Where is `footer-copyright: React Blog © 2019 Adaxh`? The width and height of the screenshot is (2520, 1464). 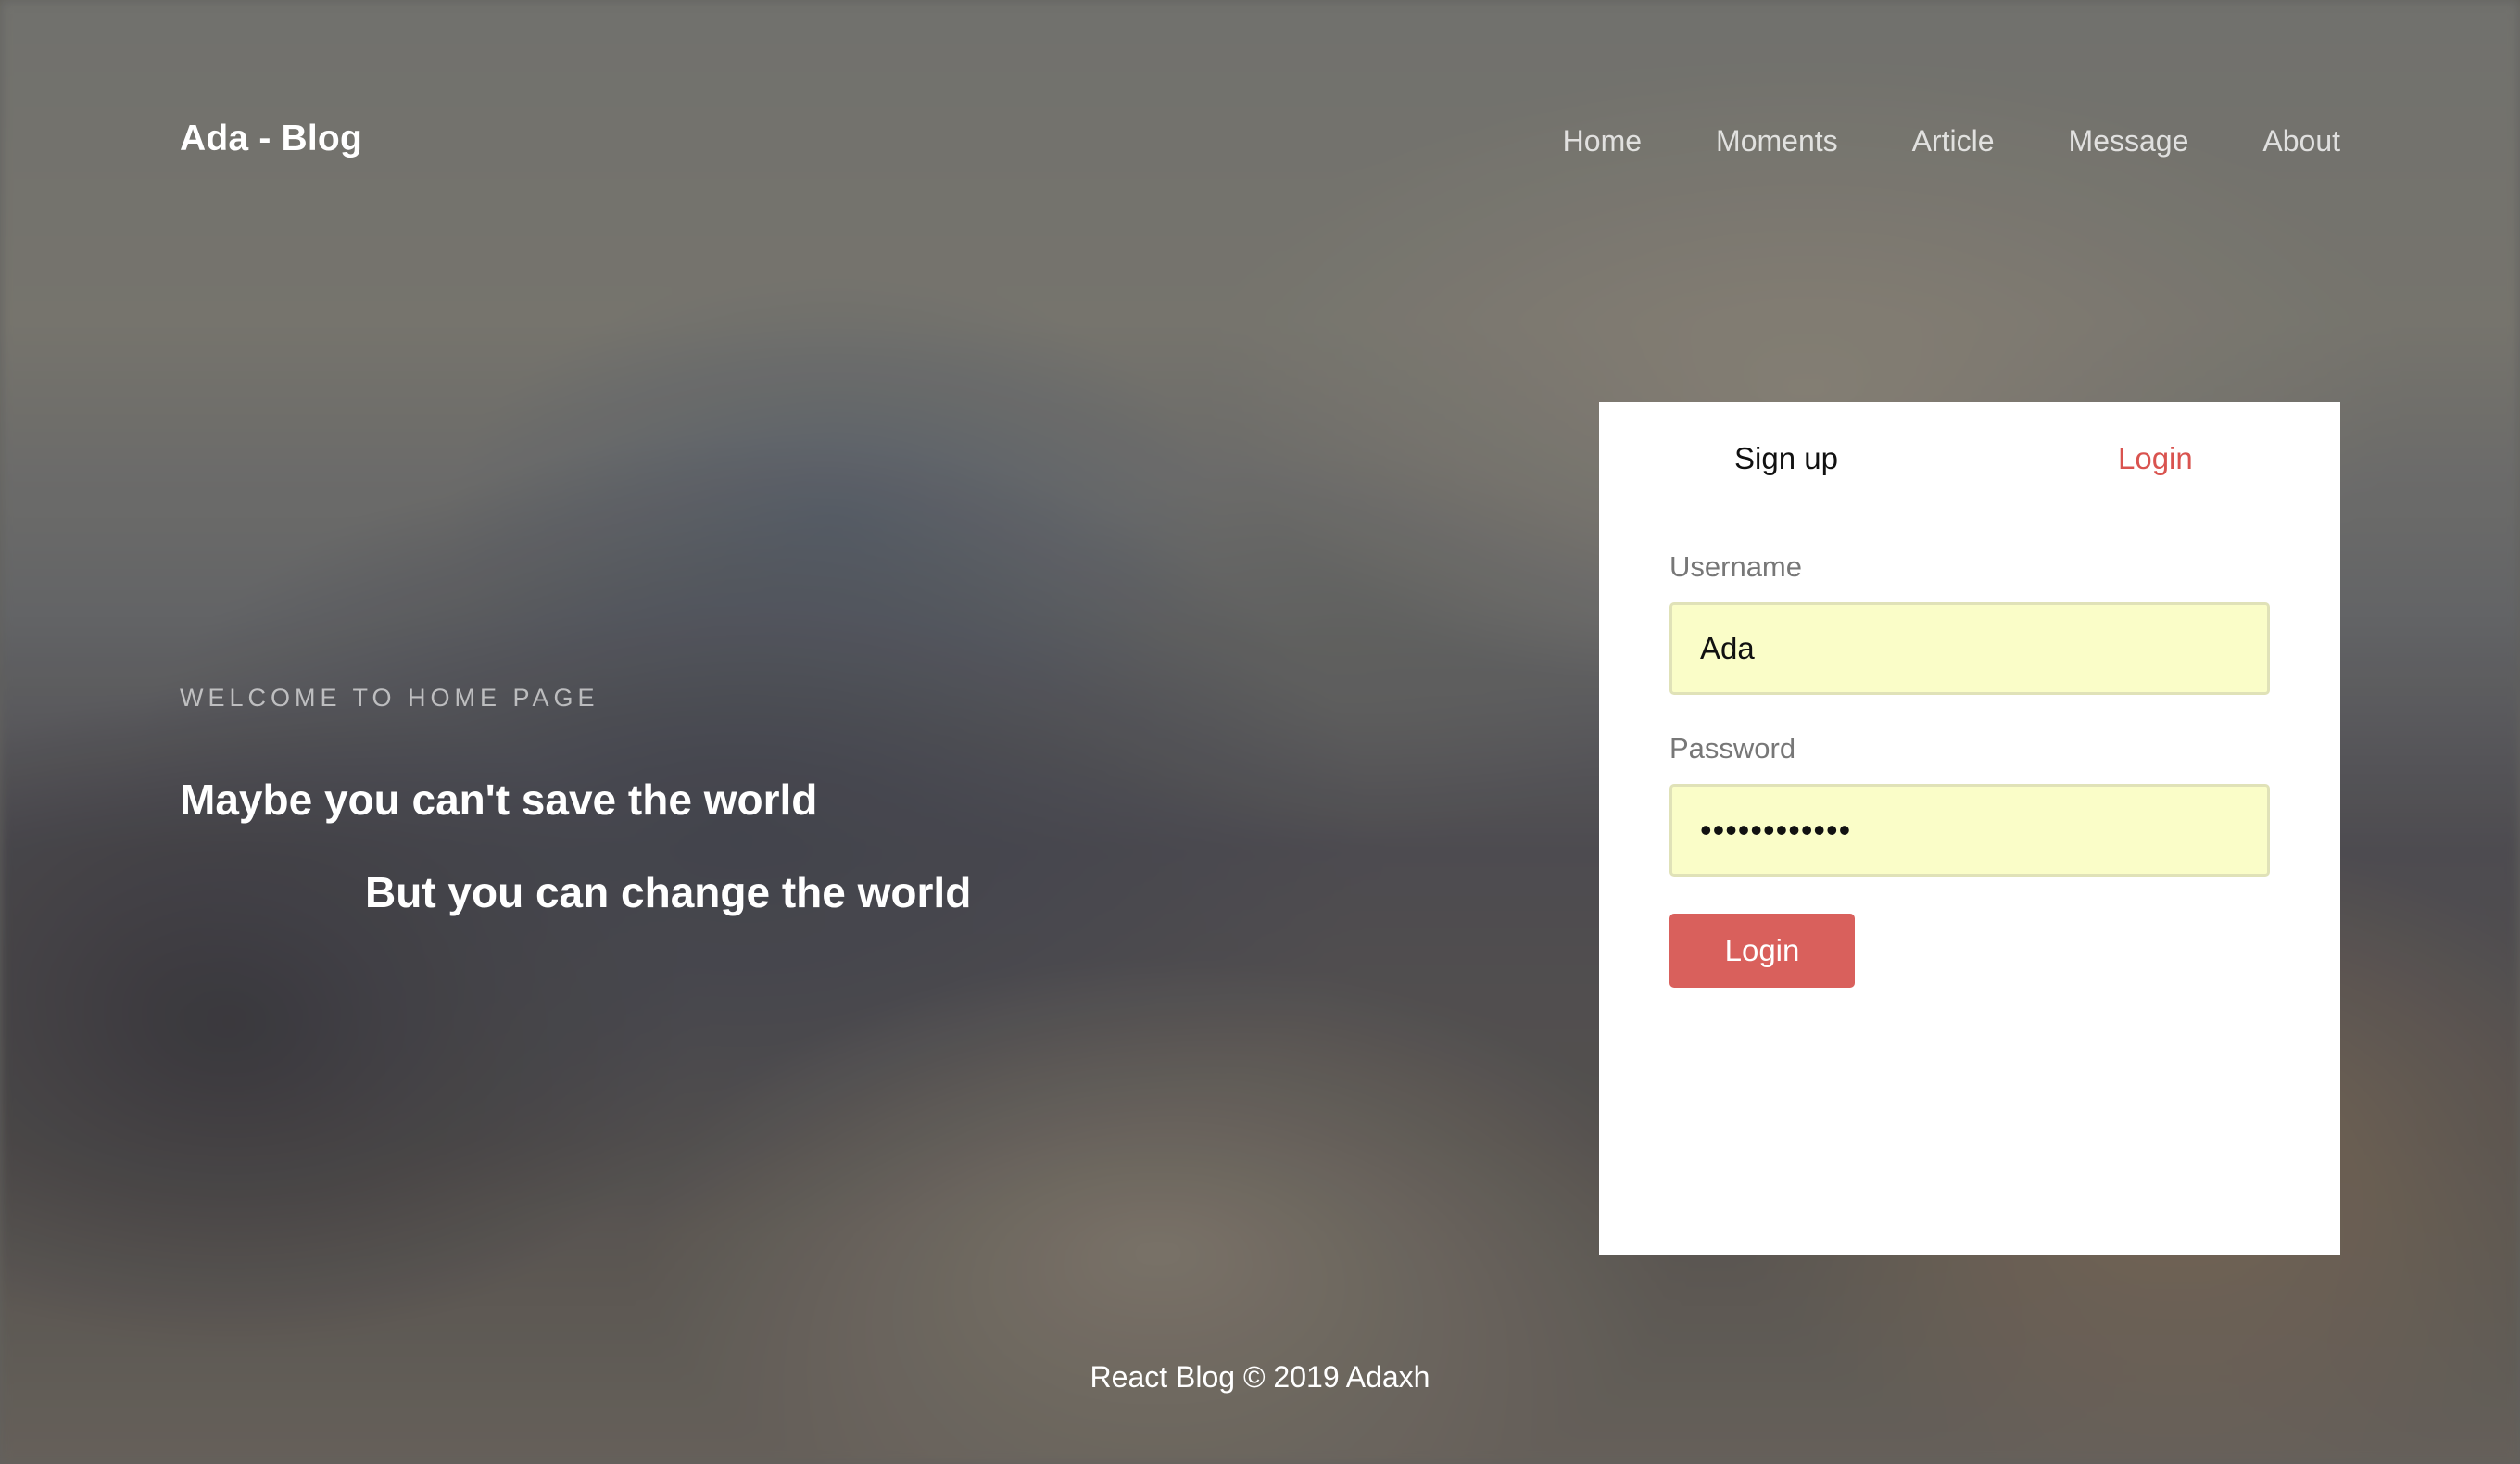
footer-copyright: React Blog © 2019 Adaxh is located at coordinates (1260, 1377).